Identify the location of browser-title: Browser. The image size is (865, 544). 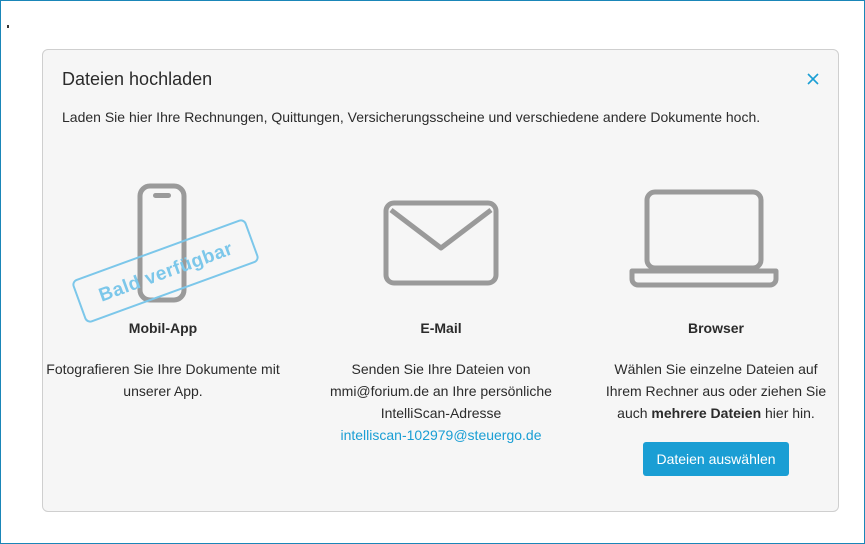
(716, 328).